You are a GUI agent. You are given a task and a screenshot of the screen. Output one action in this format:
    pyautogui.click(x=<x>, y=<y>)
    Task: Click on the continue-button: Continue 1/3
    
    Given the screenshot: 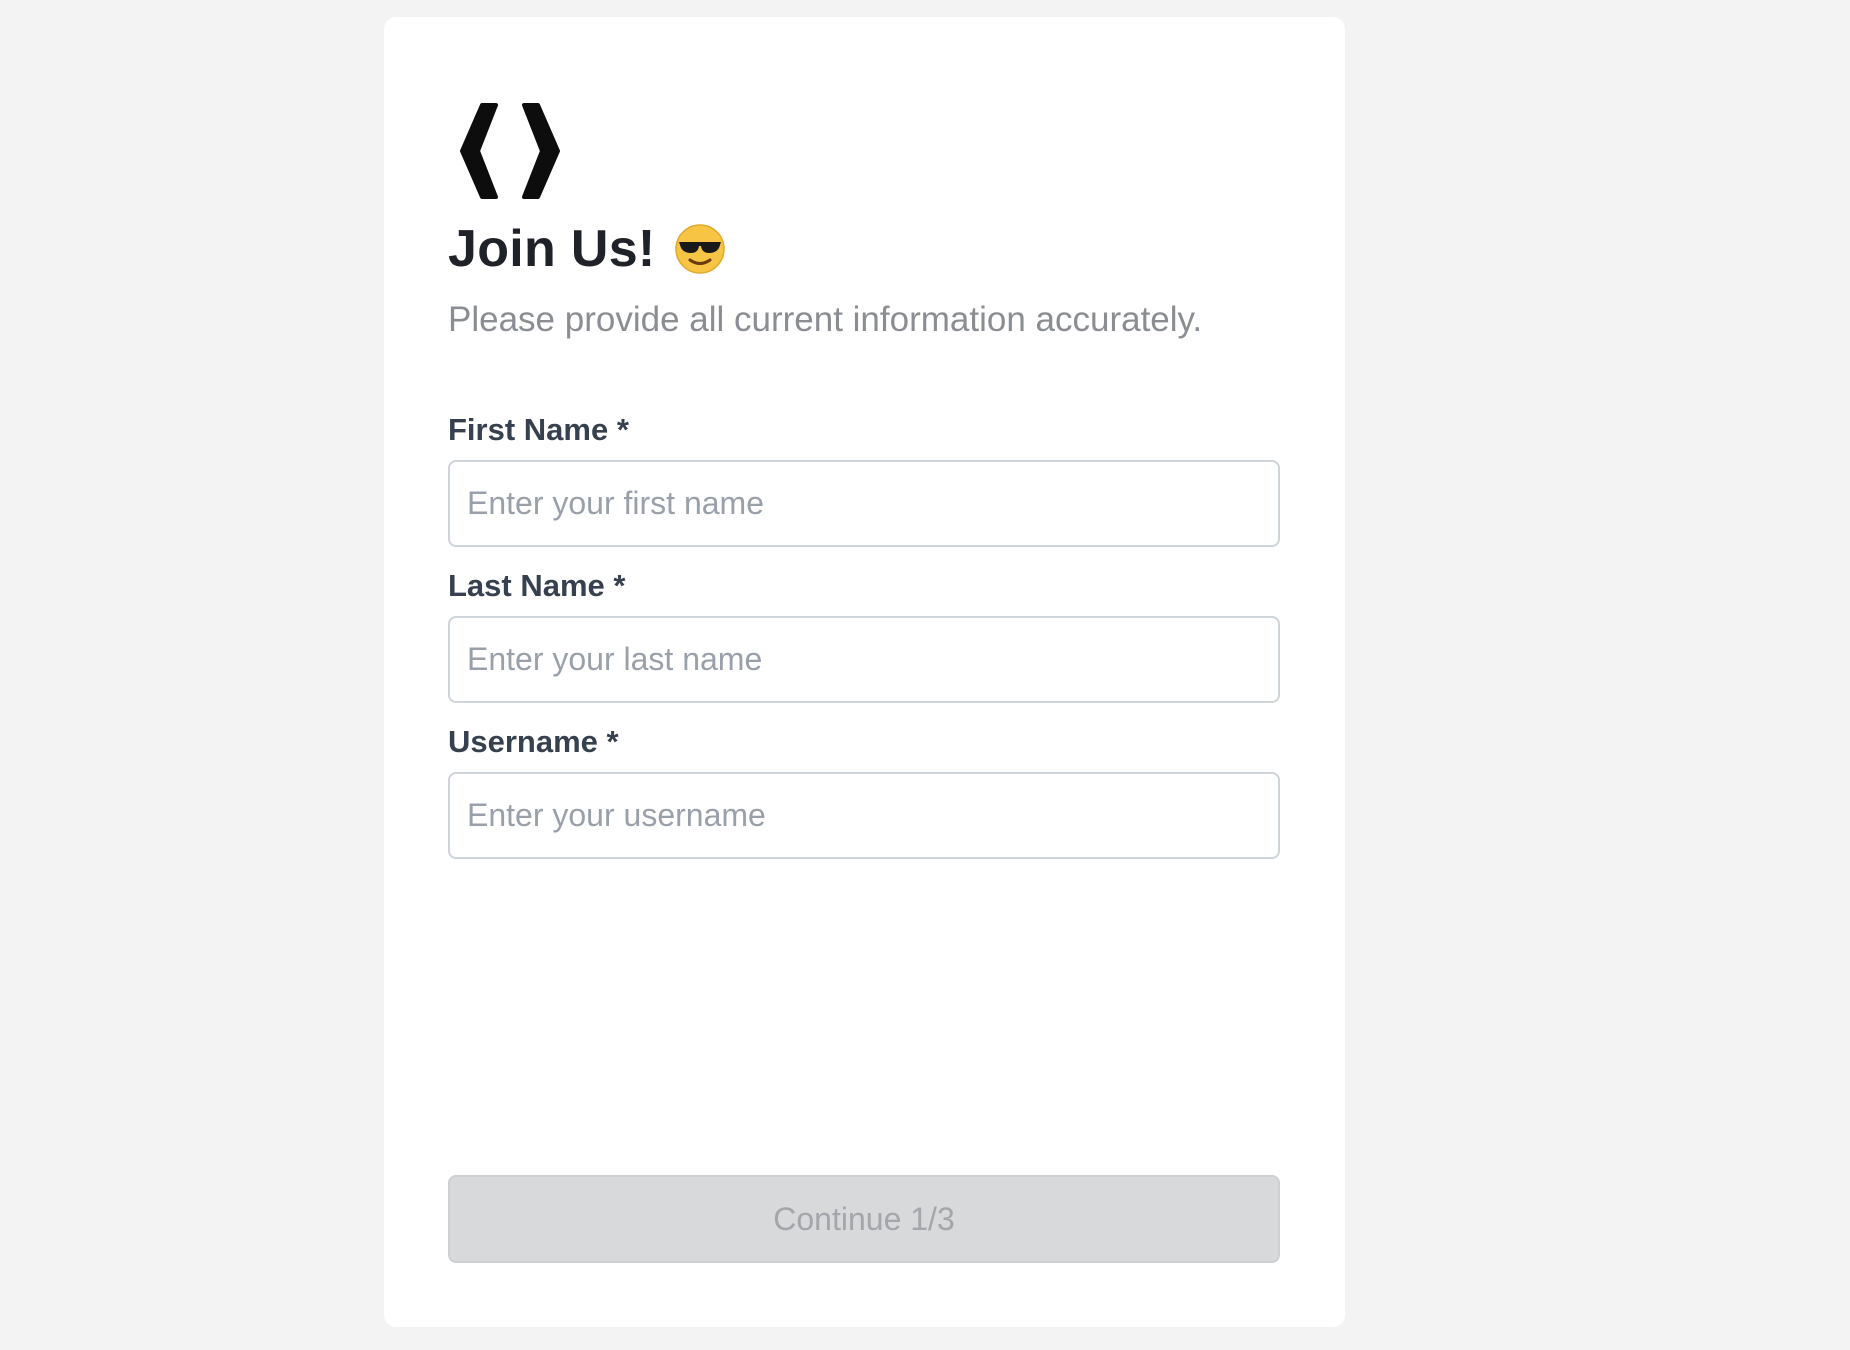 What is the action you would take?
    pyautogui.click(x=864, y=1219)
    